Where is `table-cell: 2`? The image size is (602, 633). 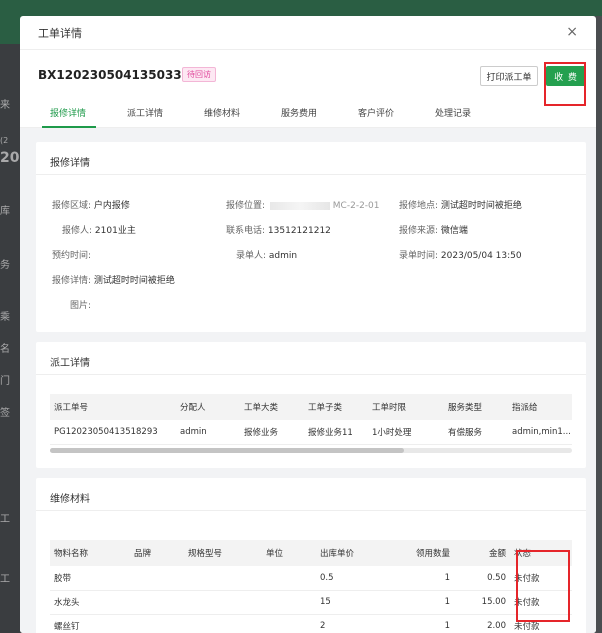
table-cell: 2 is located at coordinates (352, 623).